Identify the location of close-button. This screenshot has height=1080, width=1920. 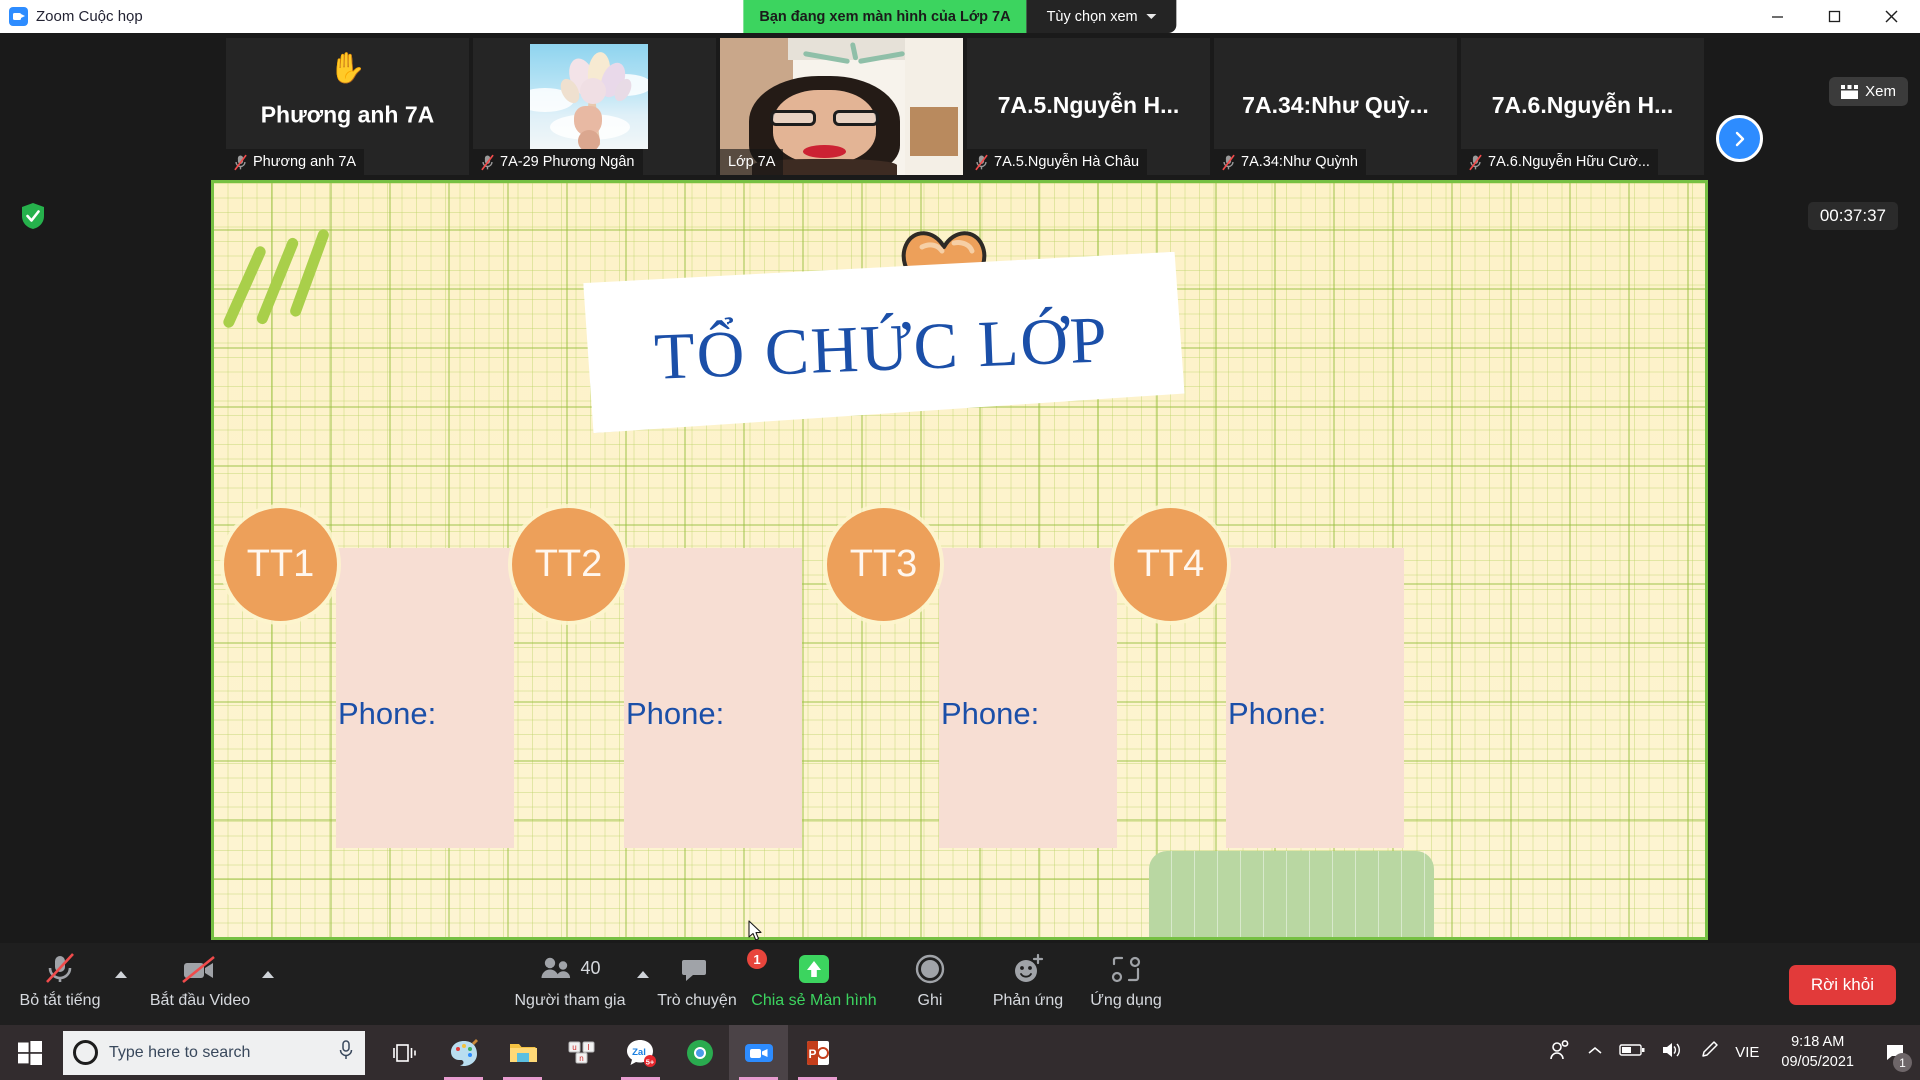
(1891, 16).